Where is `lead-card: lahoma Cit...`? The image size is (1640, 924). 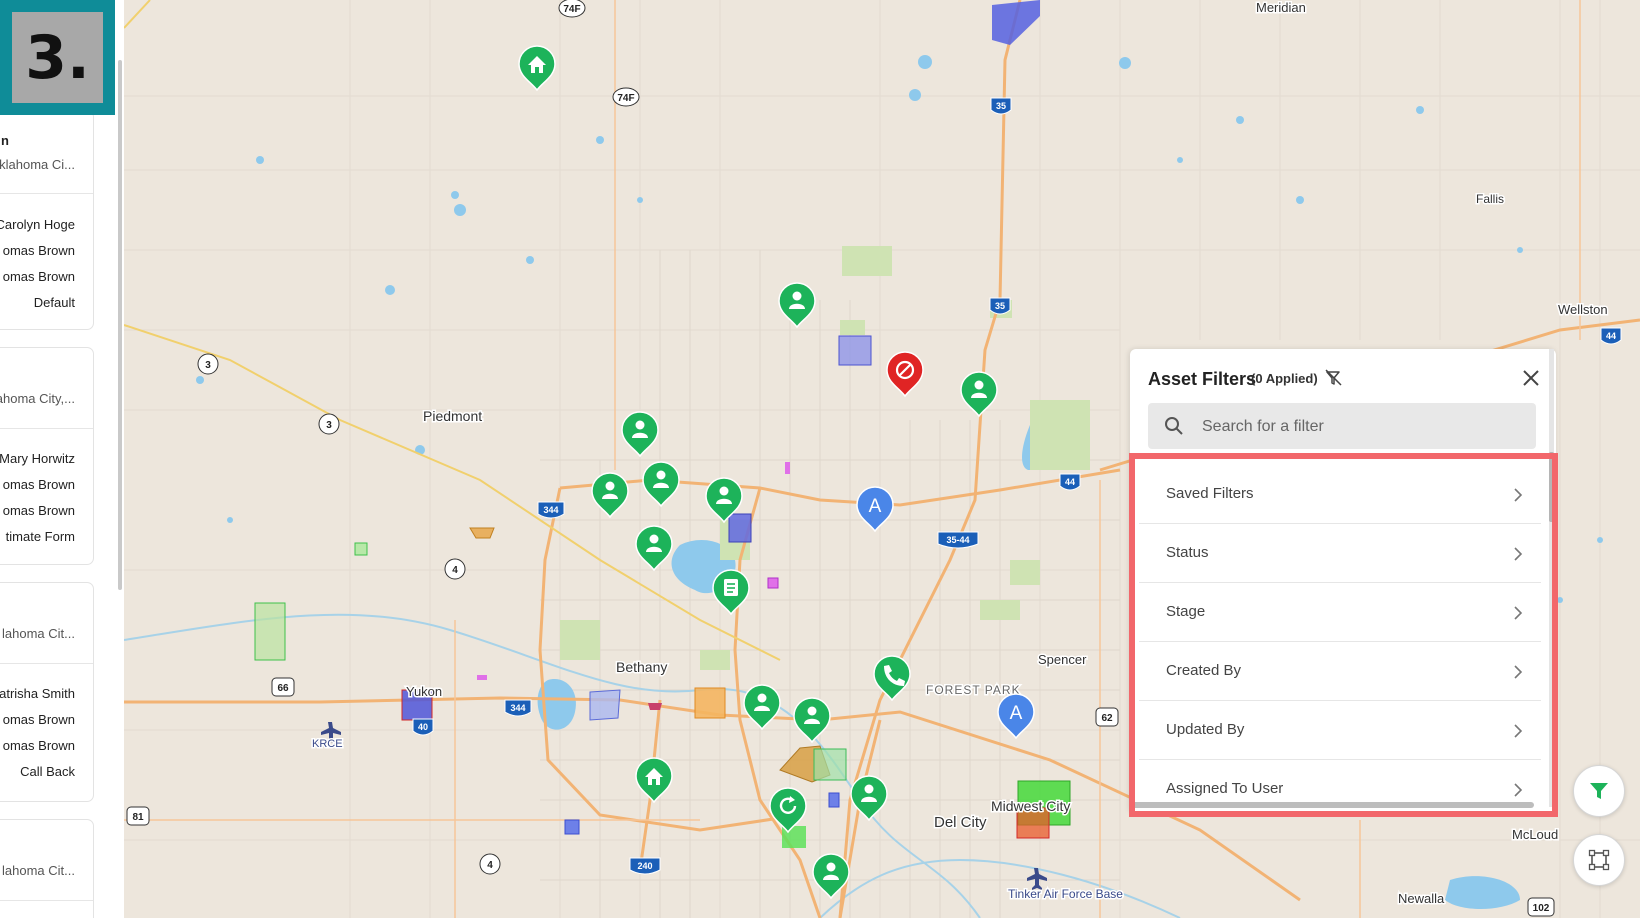 lead-card: lahoma Cit... is located at coordinates (47, 868).